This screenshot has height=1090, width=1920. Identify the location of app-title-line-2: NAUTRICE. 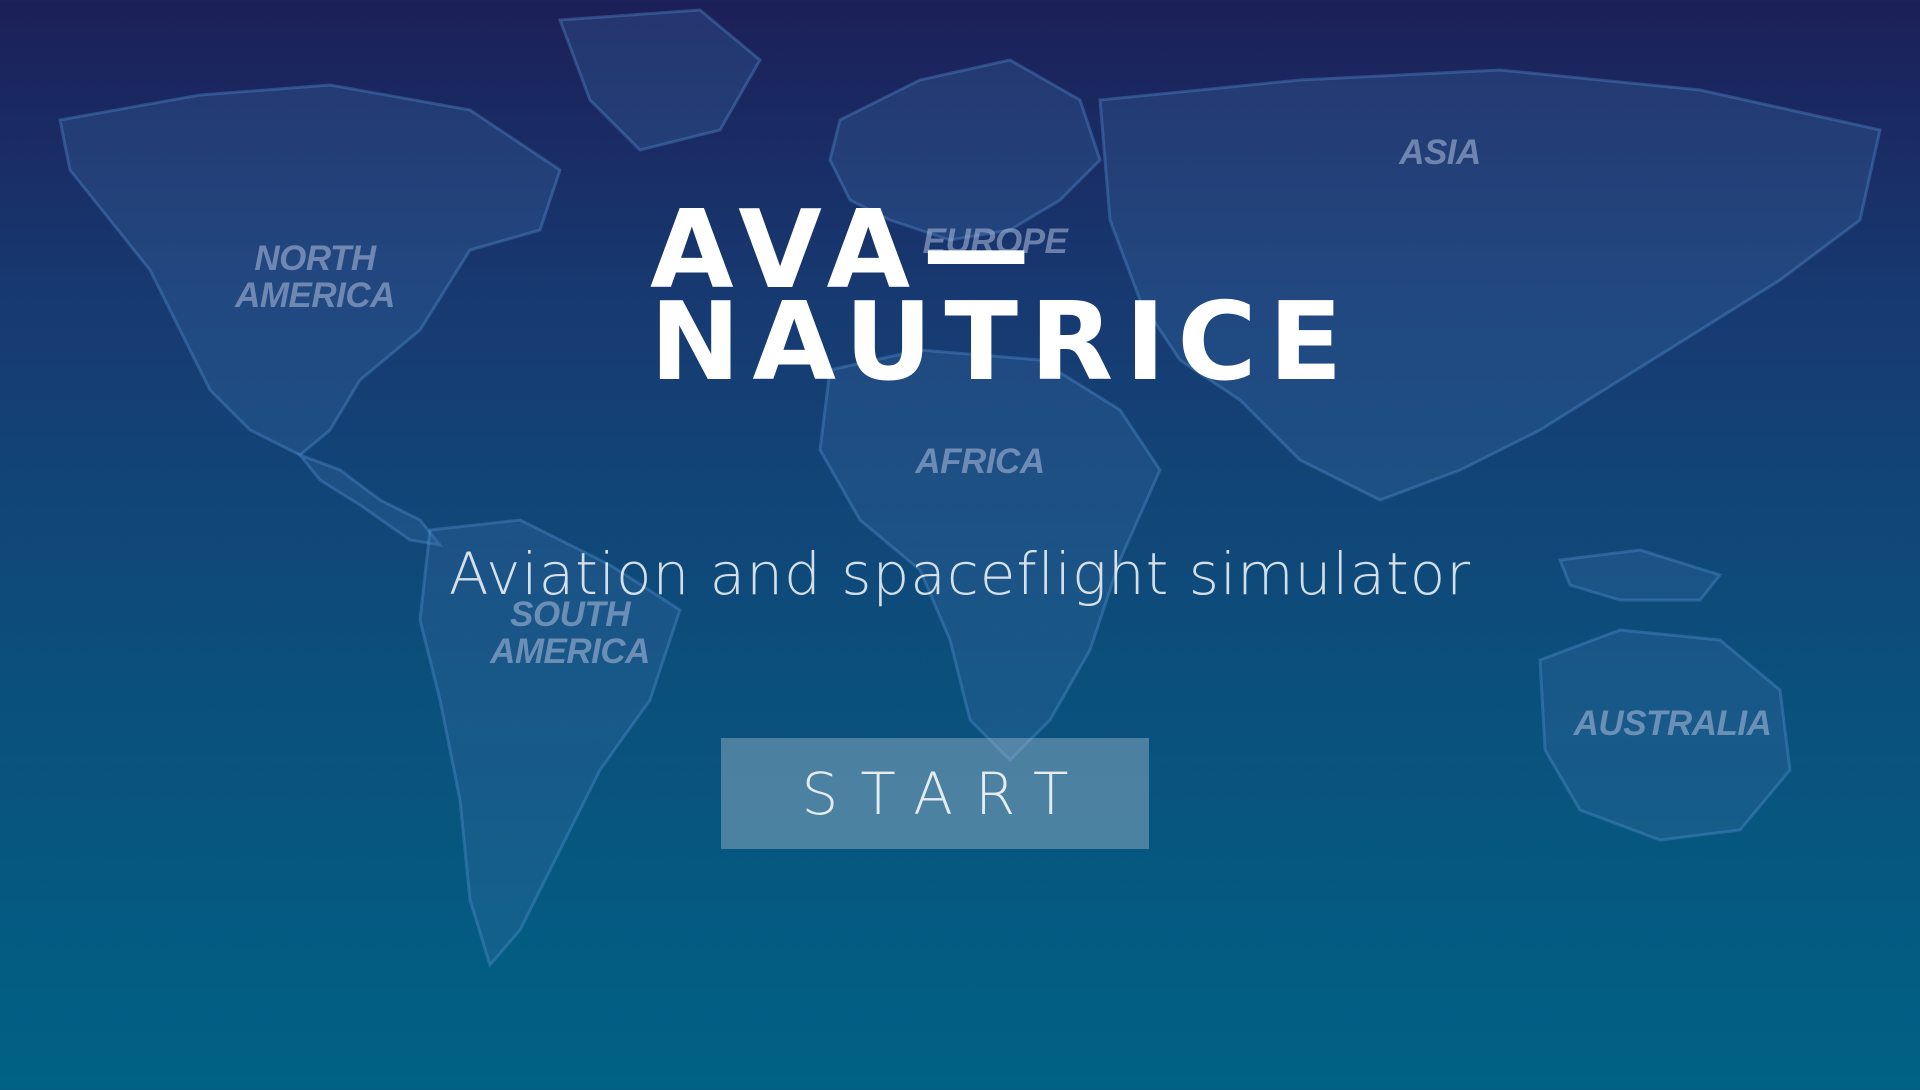
(1002, 342).